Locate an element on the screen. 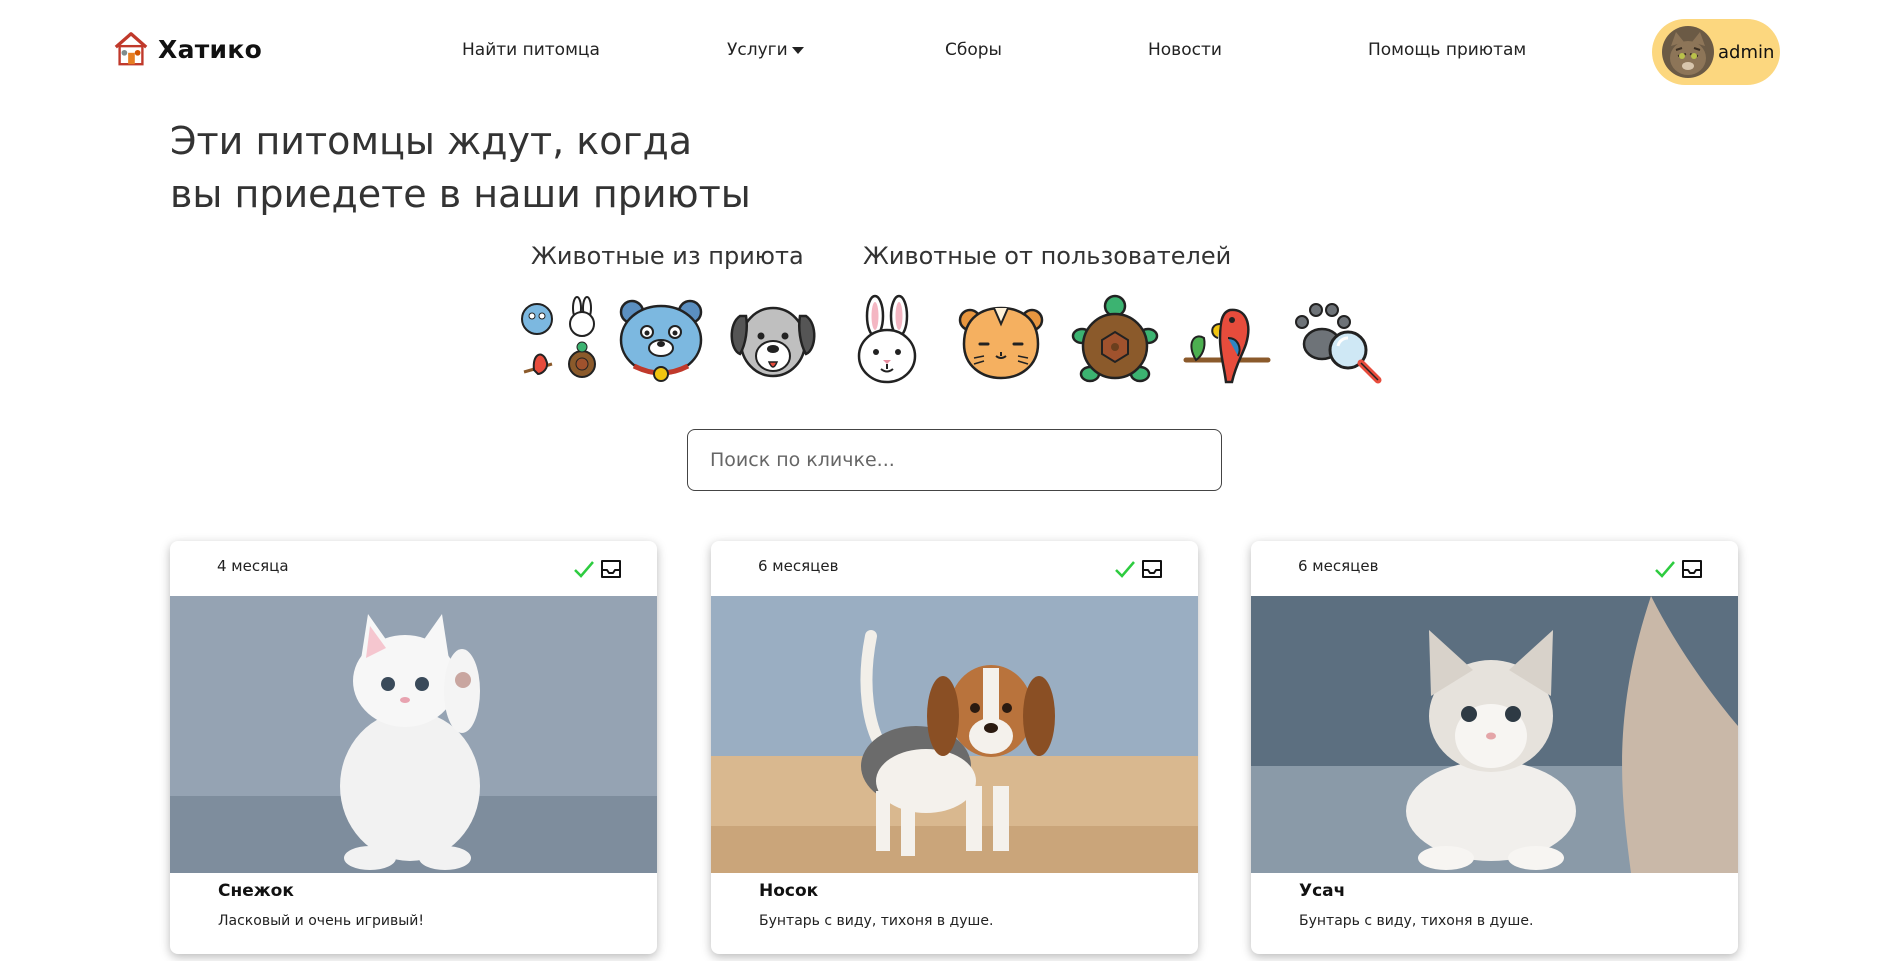  pet-name: Носок is located at coordinates (789, 891).